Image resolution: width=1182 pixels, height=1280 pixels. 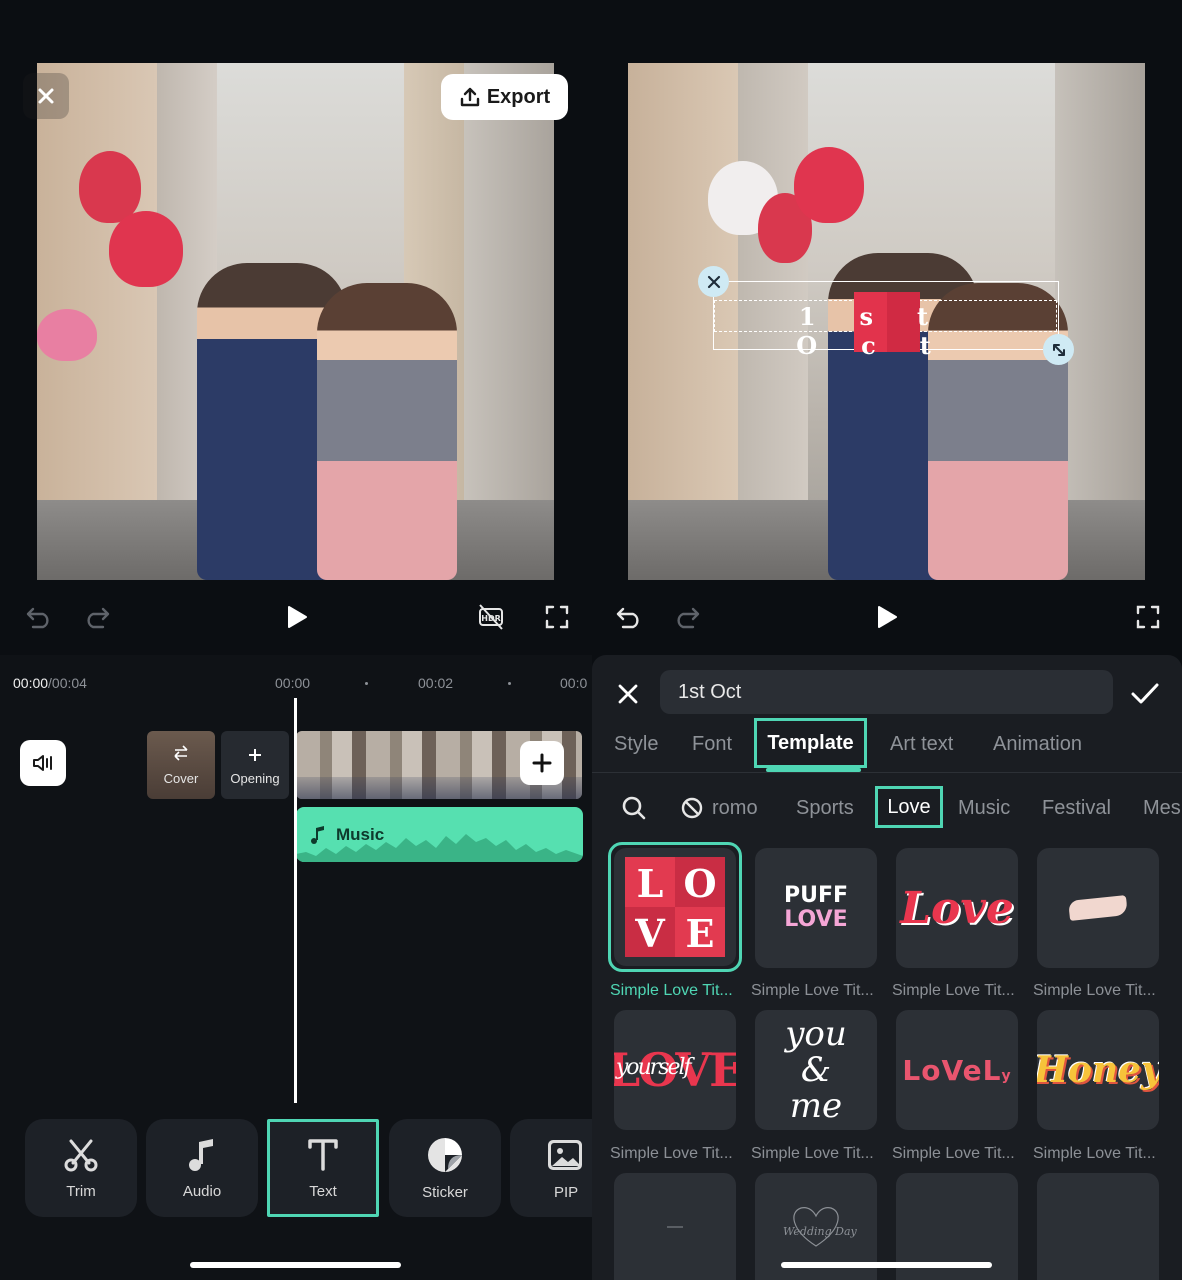 What do you see at coordinates (1145, 694) in the screenshot?
I see `panel-confirm-button` at bounding box center [1145, 694].